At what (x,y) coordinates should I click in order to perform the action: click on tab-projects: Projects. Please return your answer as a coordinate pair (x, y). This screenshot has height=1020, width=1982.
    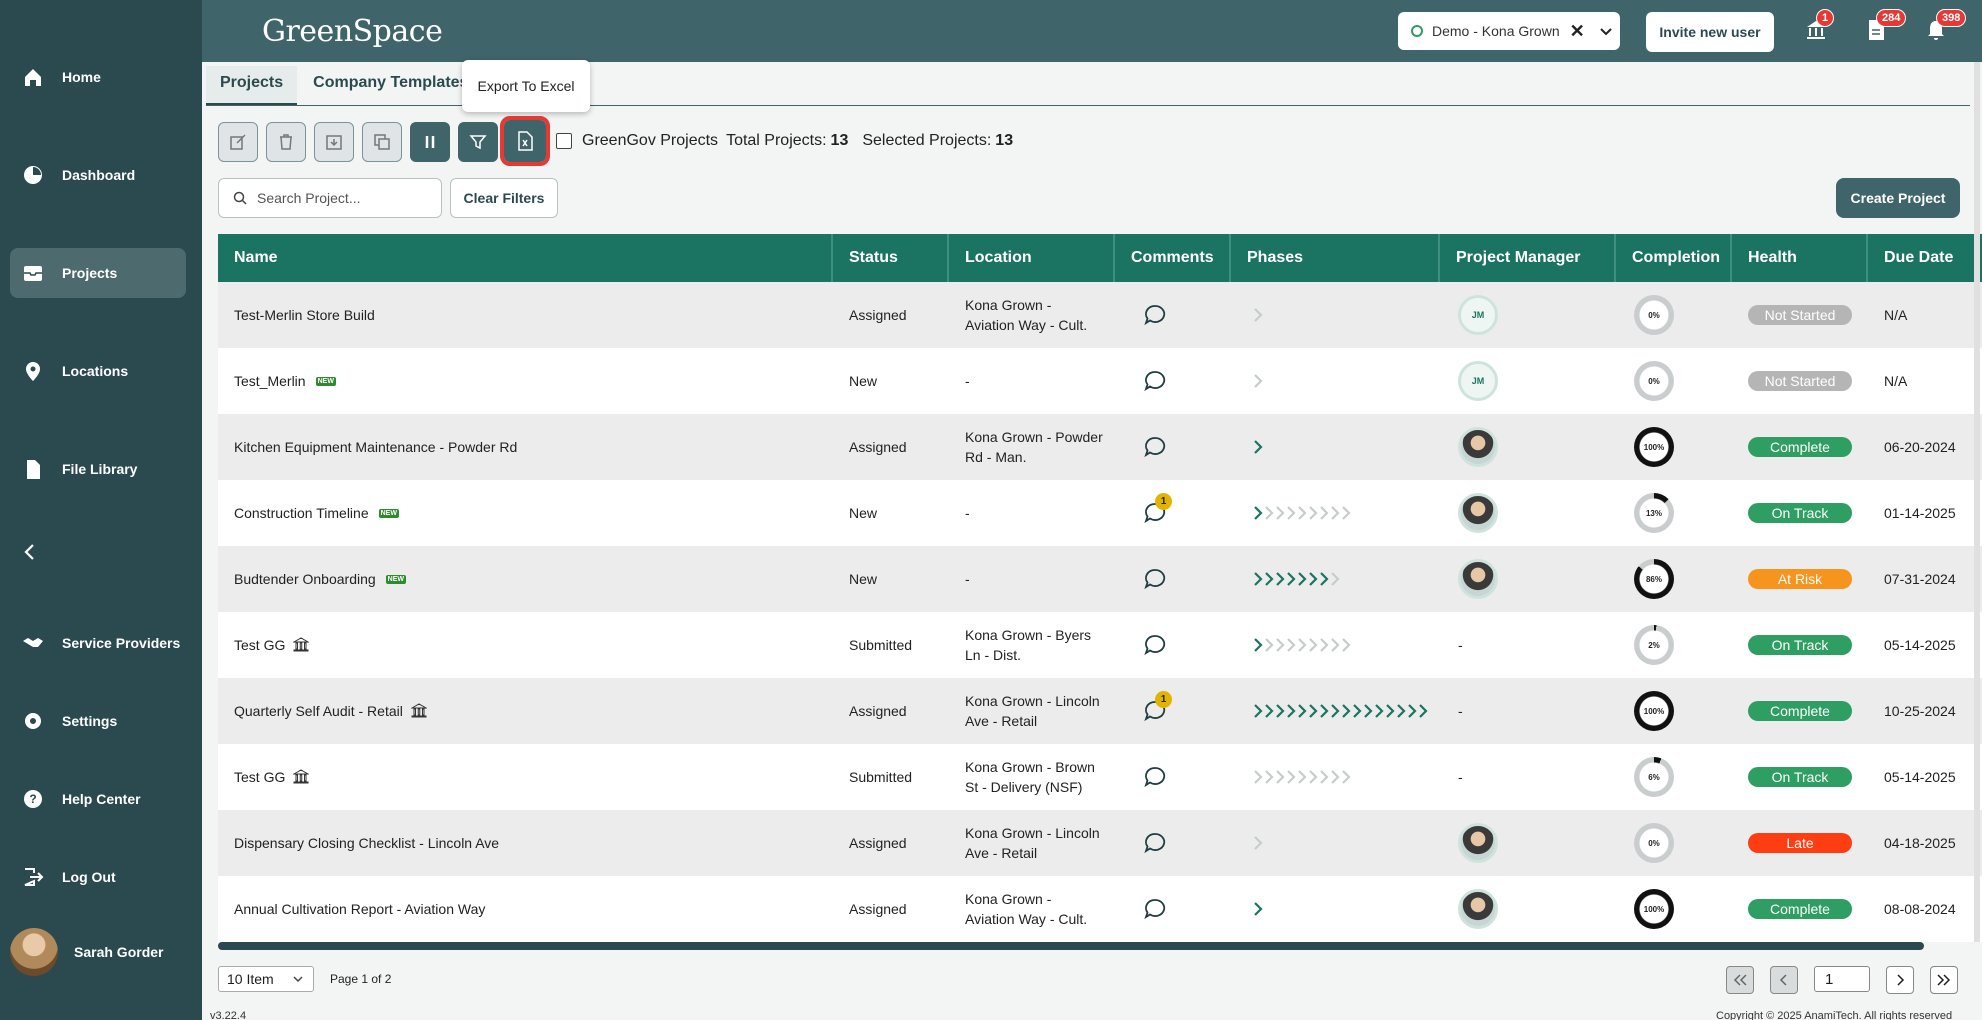
    Looking at the image, I should click on (252, 85).